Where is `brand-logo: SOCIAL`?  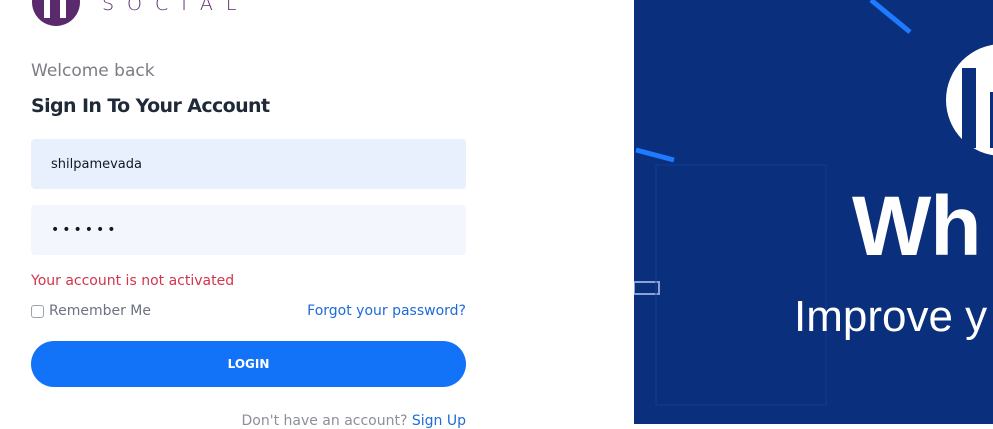 brand-logo: SOCIAL is located at coordinates (134, 13).